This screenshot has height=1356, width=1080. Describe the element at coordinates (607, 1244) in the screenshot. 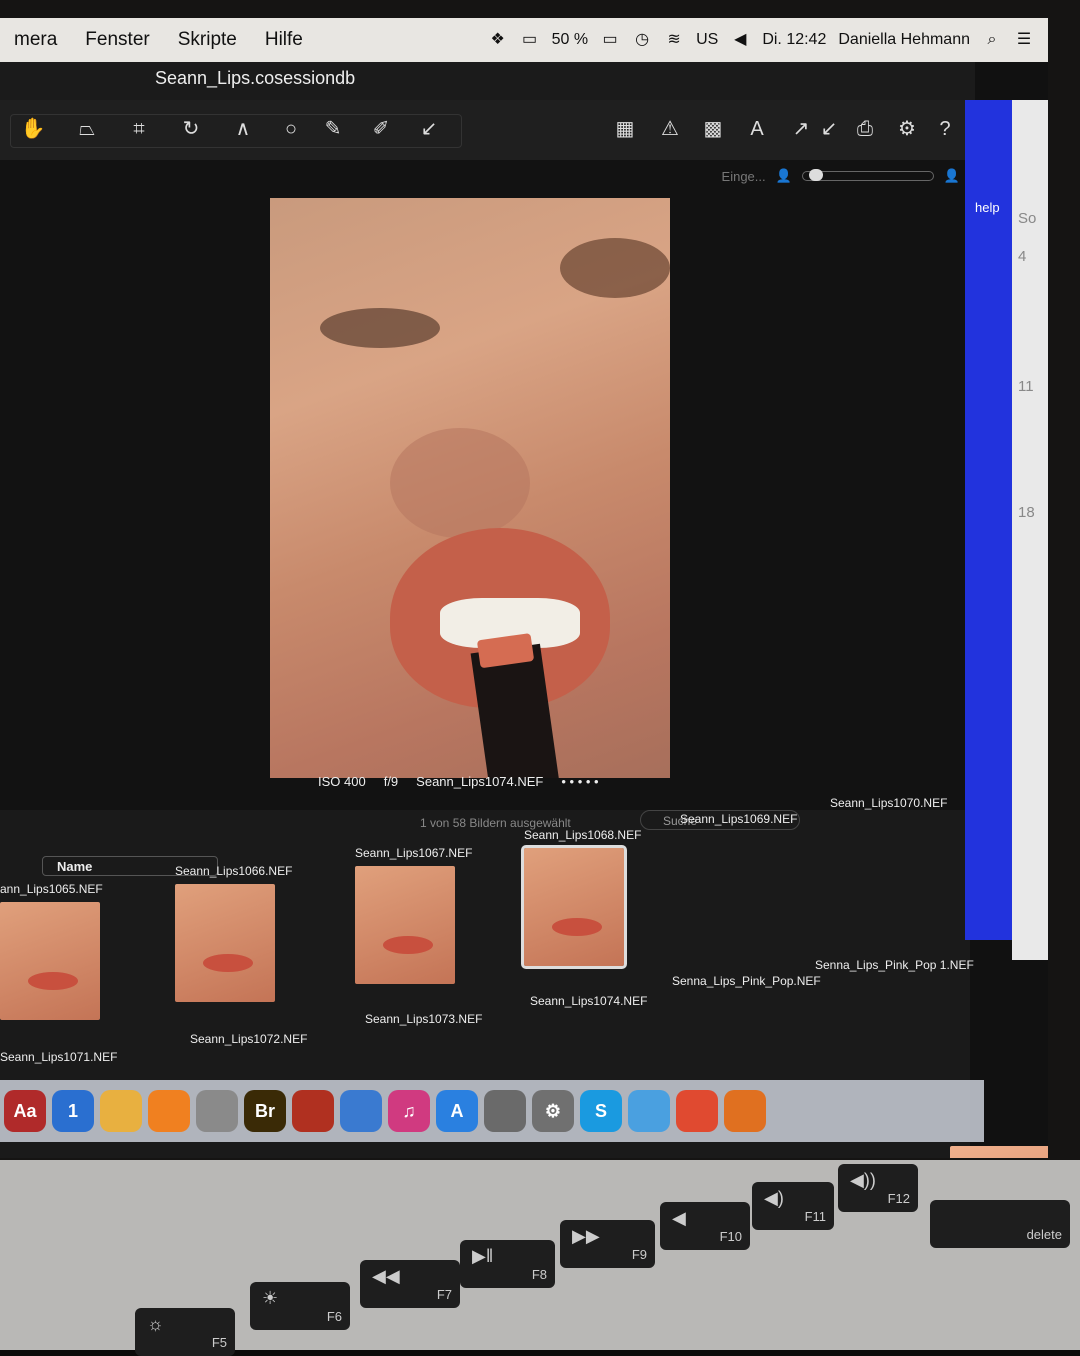

I see `key-f9: ▶▶ F9` at that location.